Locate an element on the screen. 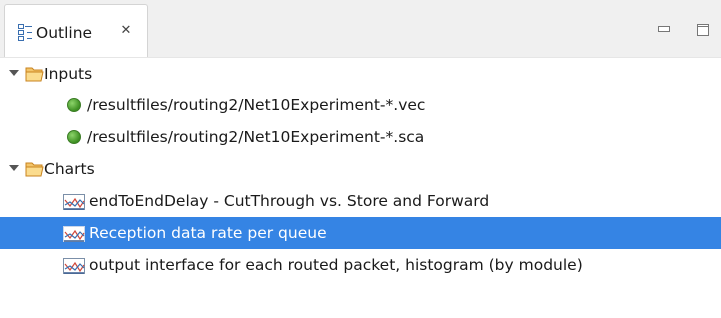 The image size is (721, 318). close-icon: ✕ is located at coordinates (126, 31).